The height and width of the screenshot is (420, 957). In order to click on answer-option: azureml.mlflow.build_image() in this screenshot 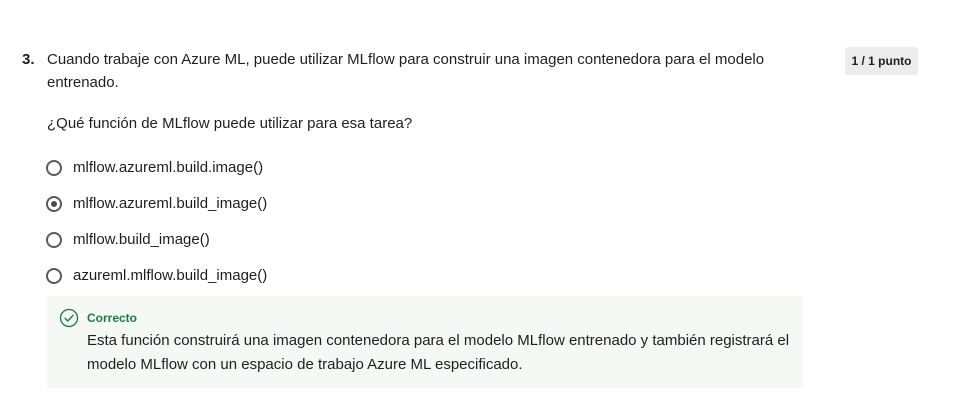, I will do `click(296, 276)`.